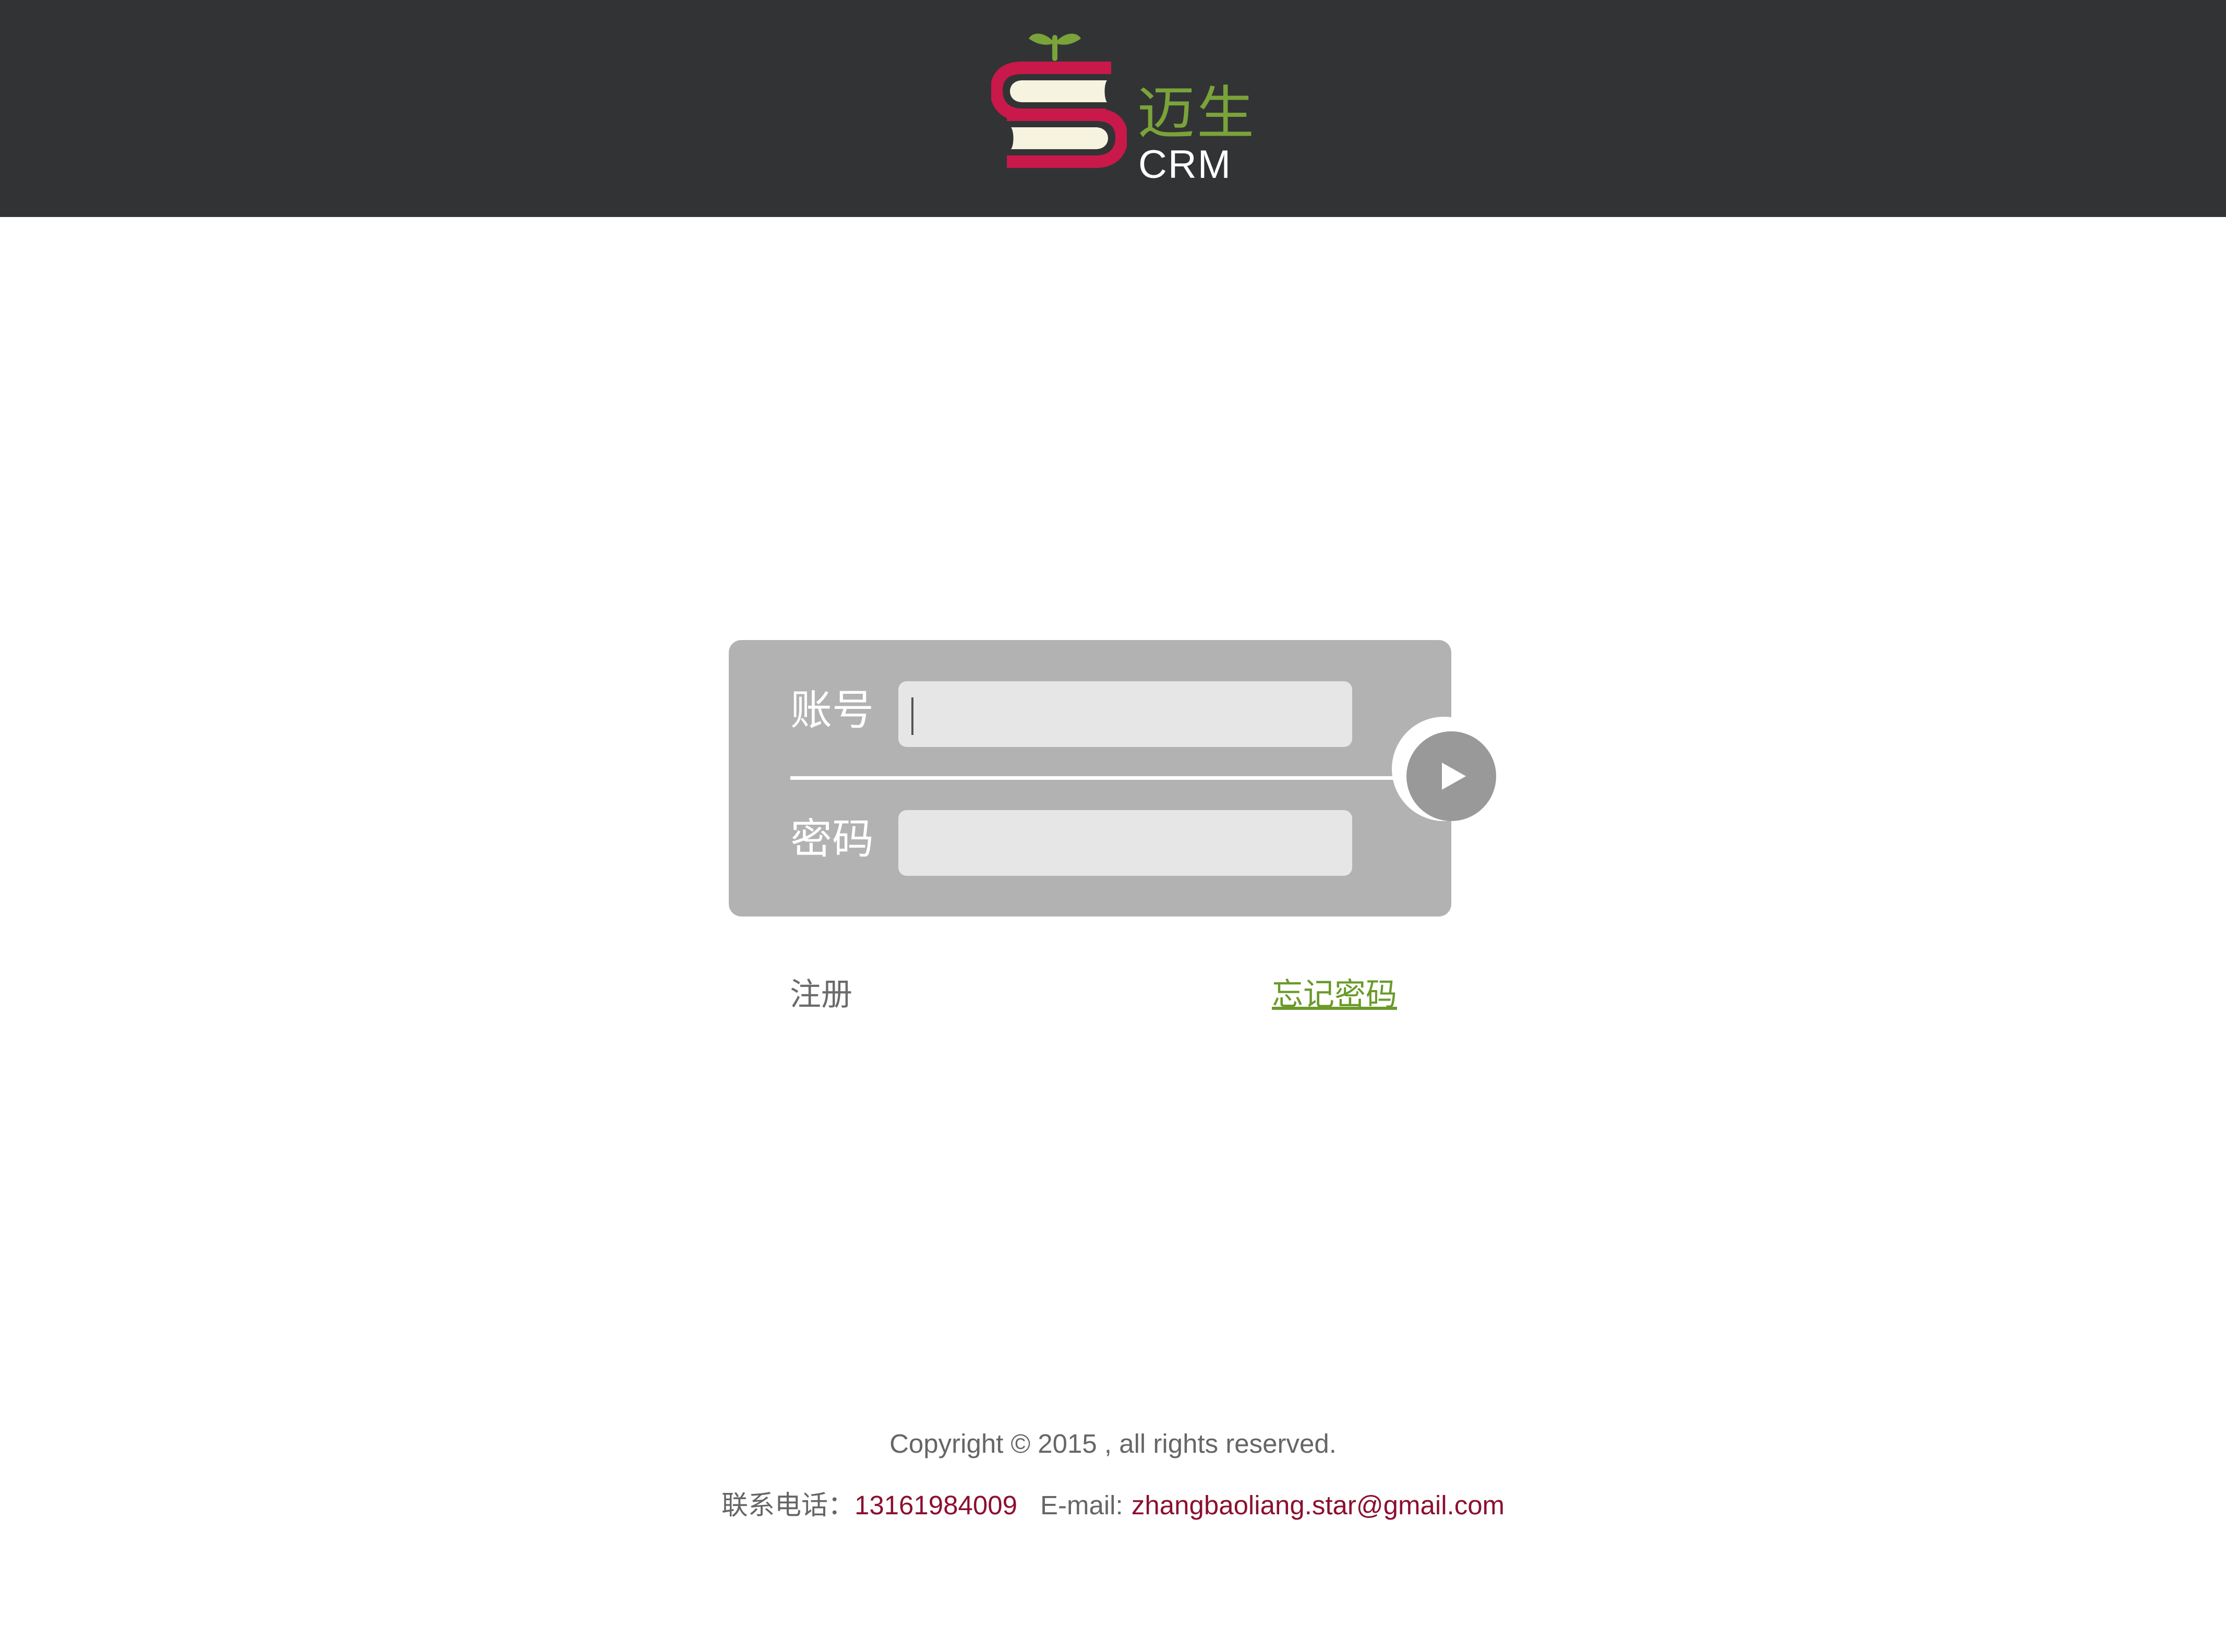 Image resolution: width=2226 pixels, height=1652 pixels. What do you see at coordinates (912, 716) in the screenshot?
I see `text-cursor` at bounding box center [912, 716].